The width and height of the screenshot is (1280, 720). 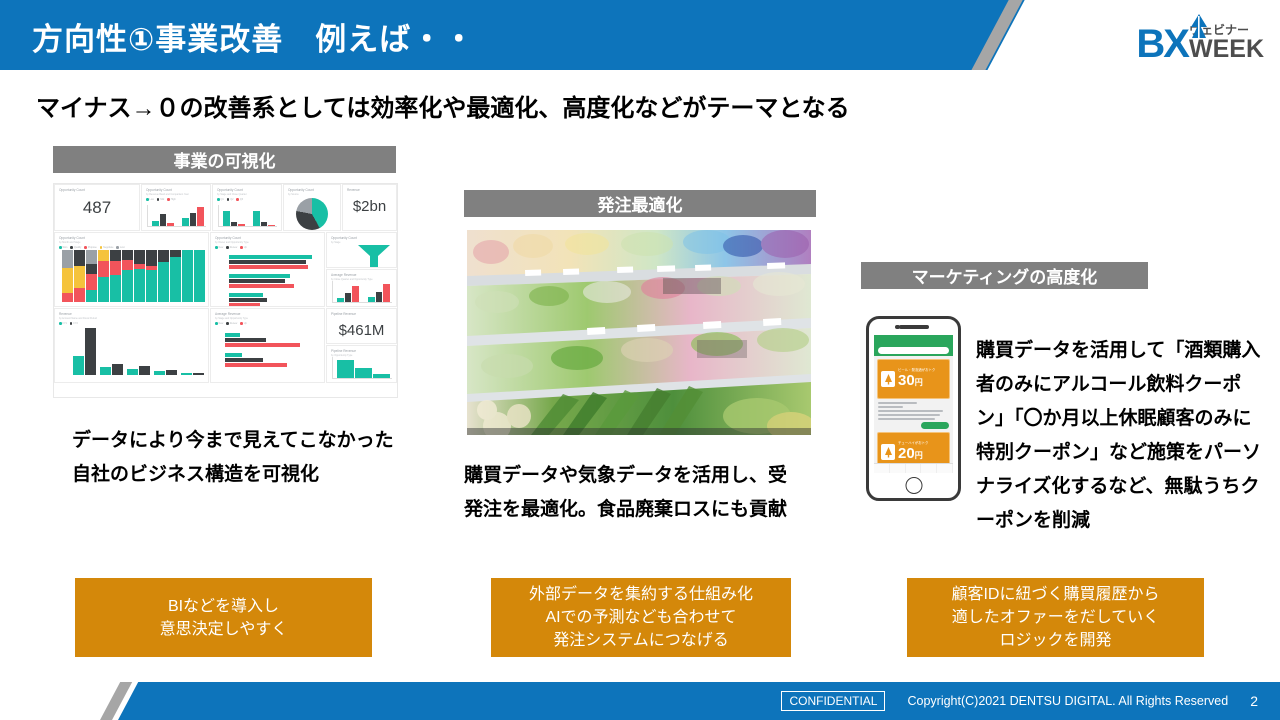 I want to click on logo-week-text: WEEK, so click(x=1226, y=49).